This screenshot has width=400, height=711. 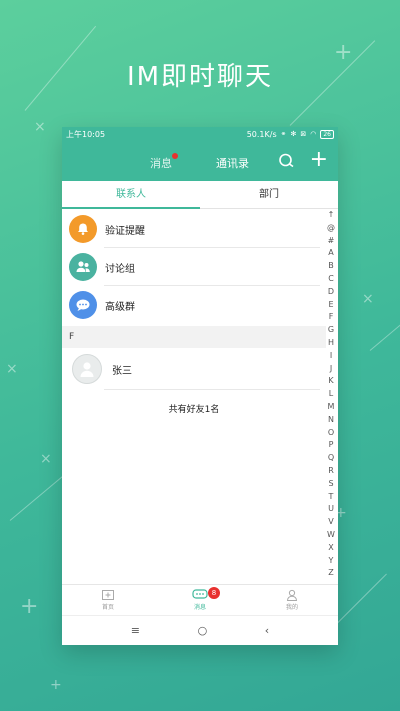 I want to click on bottom-nav: 首页 消息 8 我的, so click(x=200, y=599).